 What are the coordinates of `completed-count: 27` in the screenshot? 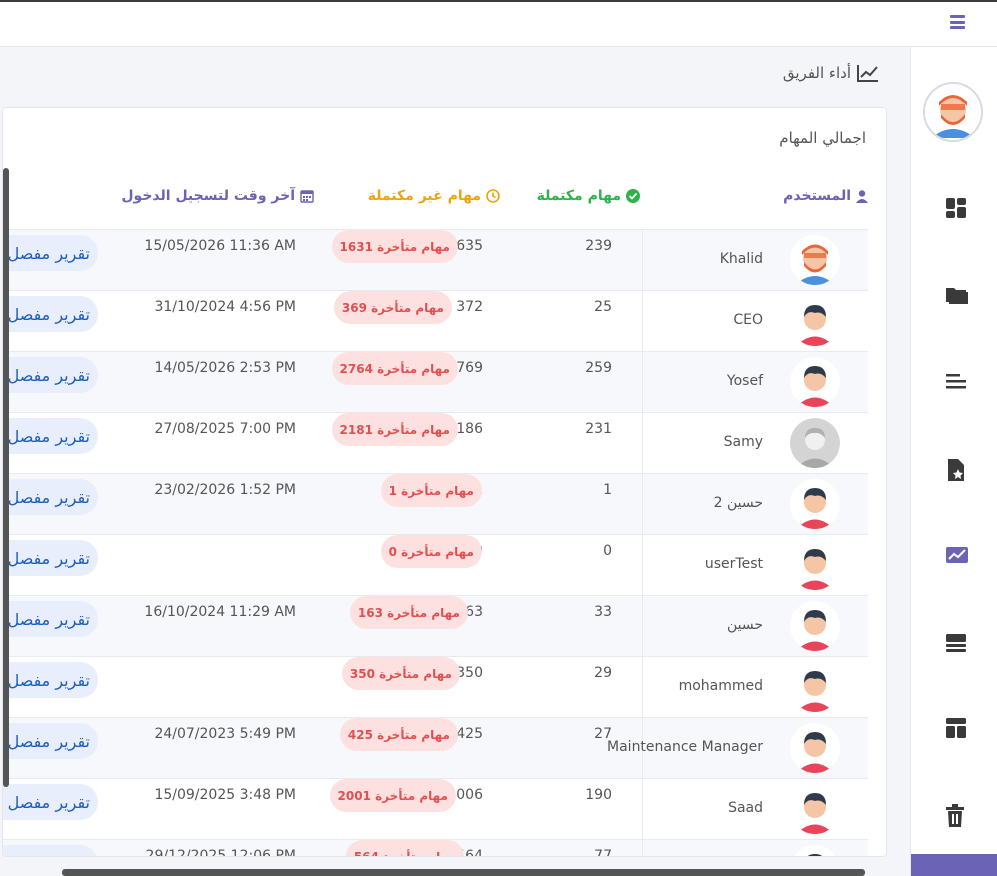 It's located at (603, 734).